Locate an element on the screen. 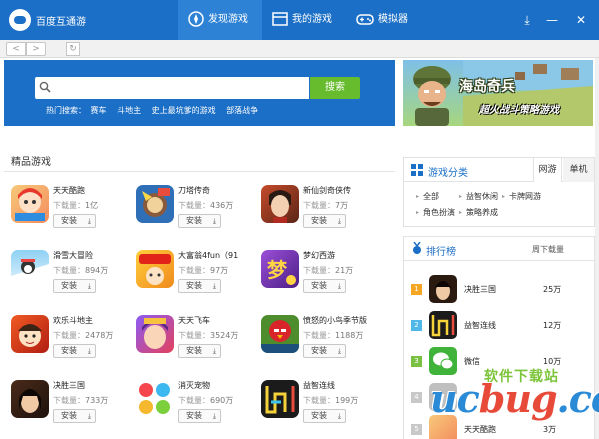 This screenshot has height=439, width=599. hot-search-link: 赛车 is located at coordinates (99, 110).